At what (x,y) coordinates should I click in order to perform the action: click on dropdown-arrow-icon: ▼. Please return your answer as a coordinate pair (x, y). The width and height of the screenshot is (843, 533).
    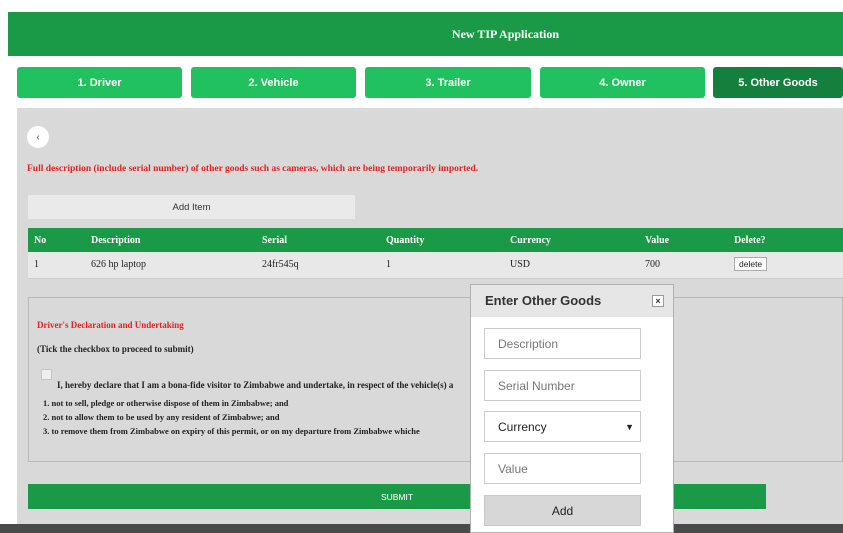
    Looking at the image, I should click on (629, 426).